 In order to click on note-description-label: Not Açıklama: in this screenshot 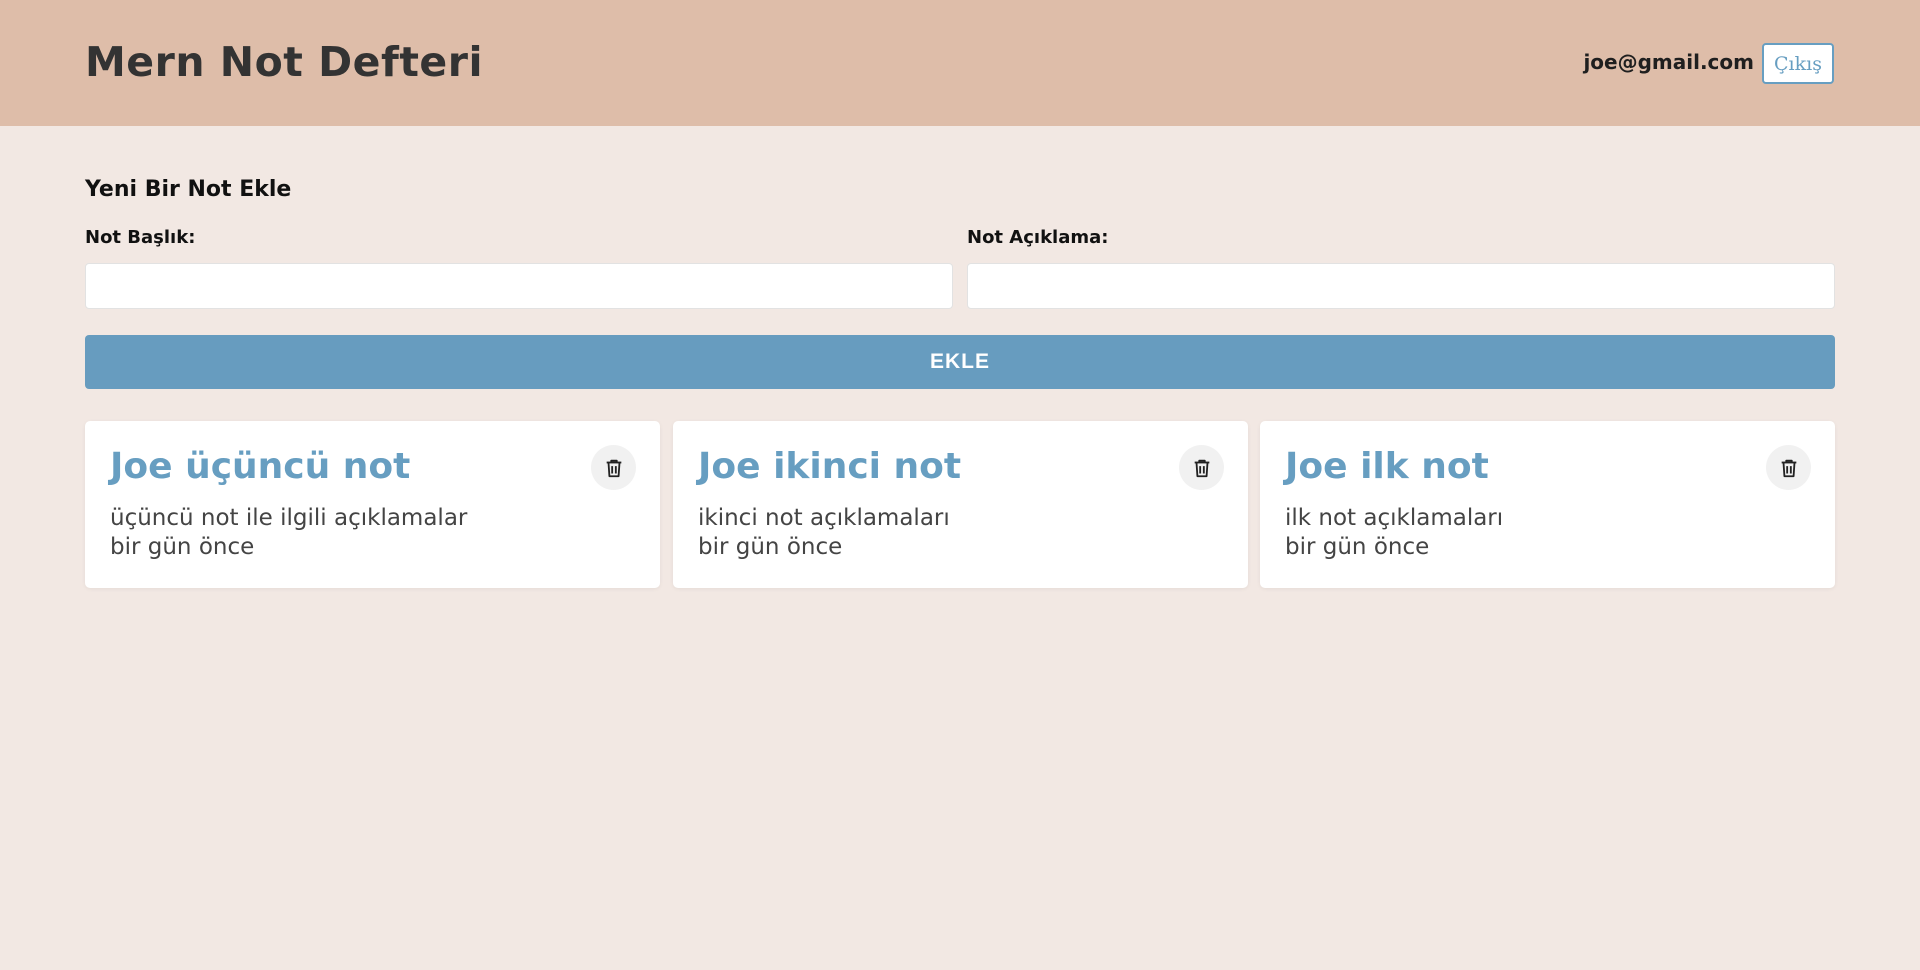, I will do `click(1038, 237)`.